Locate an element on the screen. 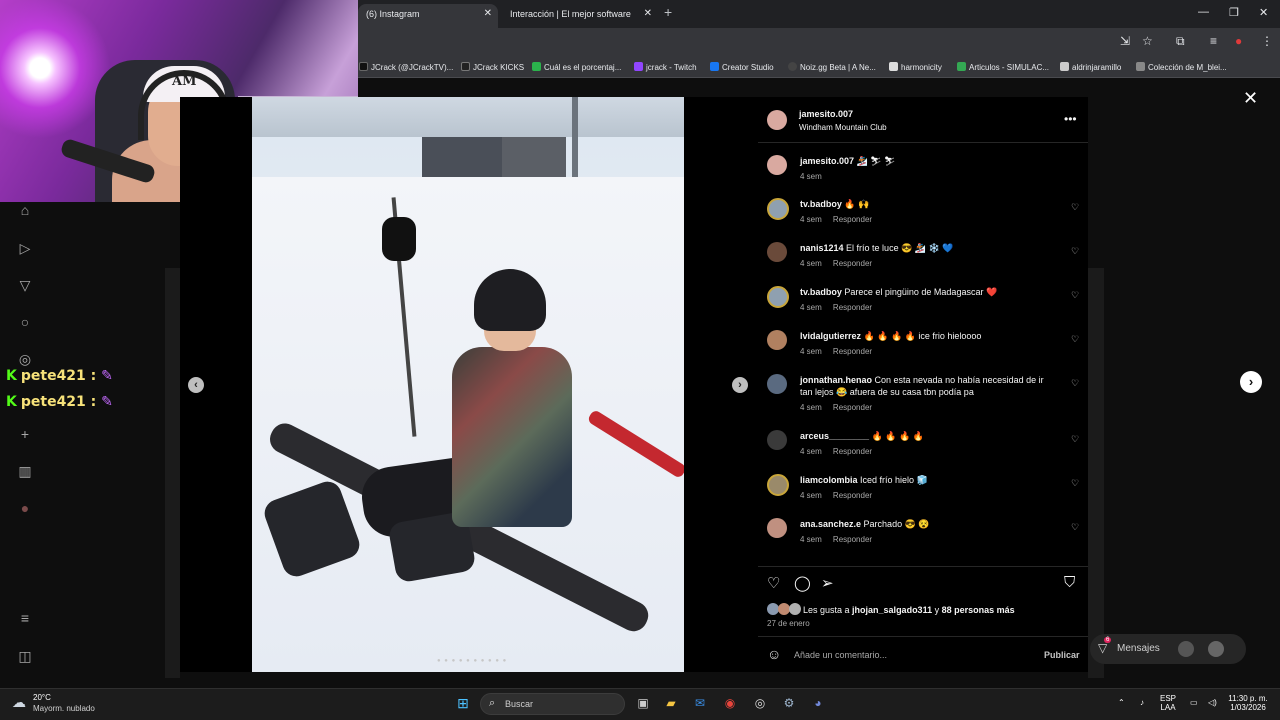 This screenshot has height=720, width=1280. post-date: 27 de enero is located at coordinates (788, 623).